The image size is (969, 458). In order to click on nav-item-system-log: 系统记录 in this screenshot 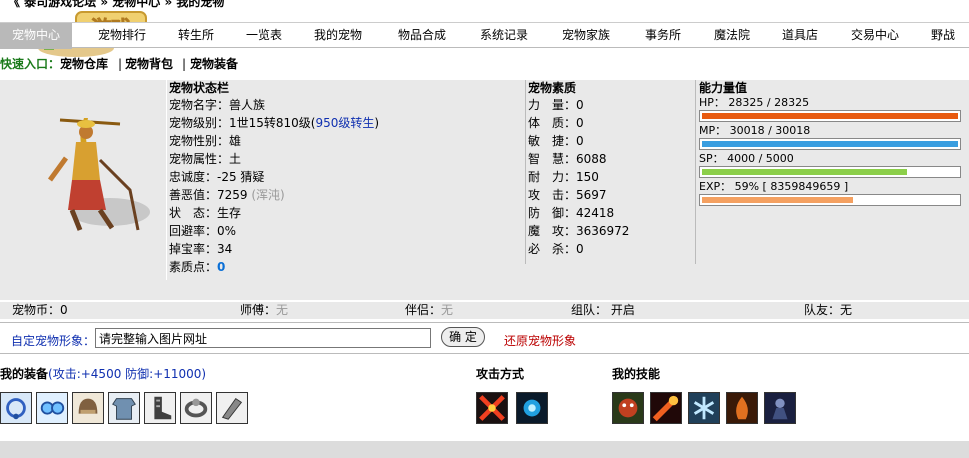, I will do `click(504, 36)`.